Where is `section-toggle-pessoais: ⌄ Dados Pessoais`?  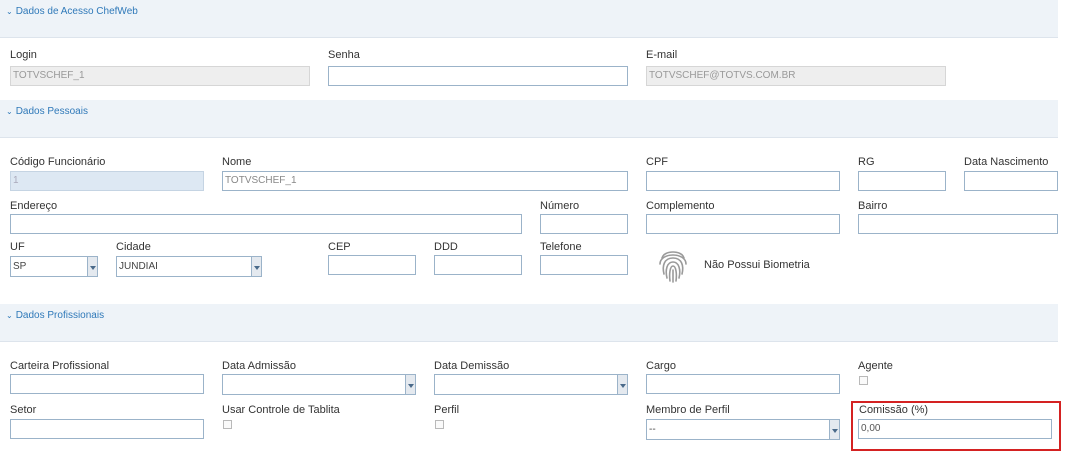
section-toggle-pessoais: ⌄ Dados Pessoais is located at coordinates (47, 111).